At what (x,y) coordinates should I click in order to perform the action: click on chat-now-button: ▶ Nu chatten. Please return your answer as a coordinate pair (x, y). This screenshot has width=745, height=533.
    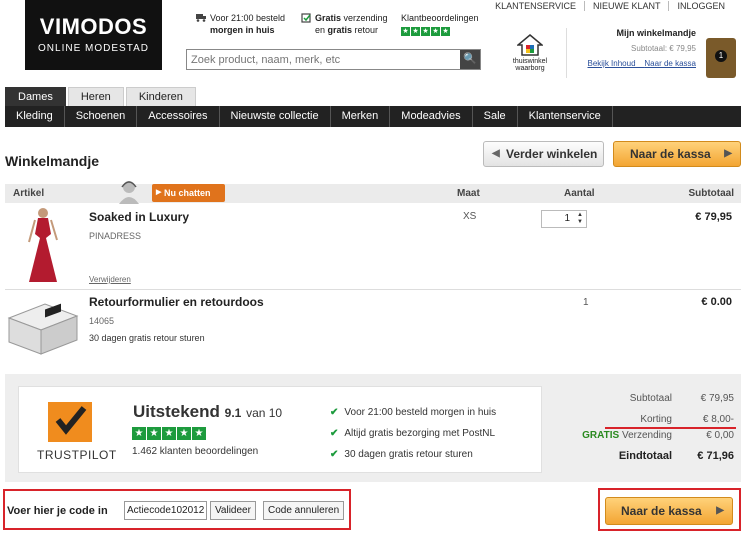
    Looking at the image, I should click on (188, 193).